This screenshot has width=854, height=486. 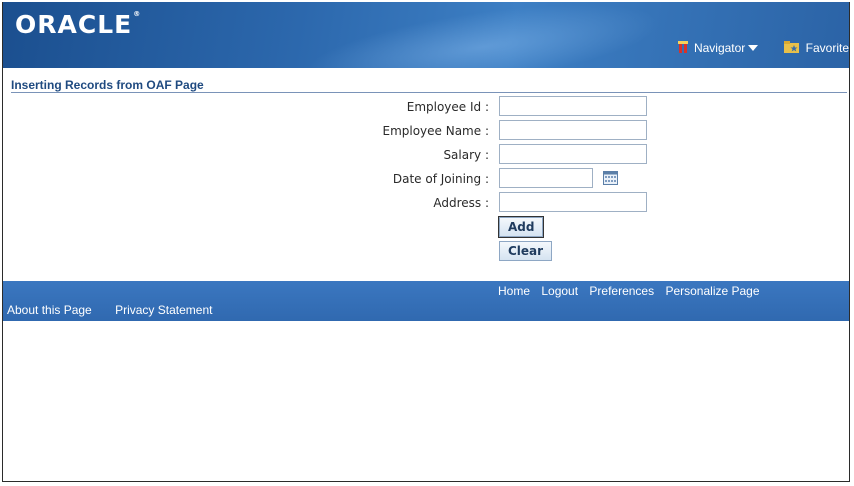 What do you see at coordinates (440, 179) in the screenshot?
I see `date-of-joining-label: Date of Joining :` at bounding box center [440, 179].